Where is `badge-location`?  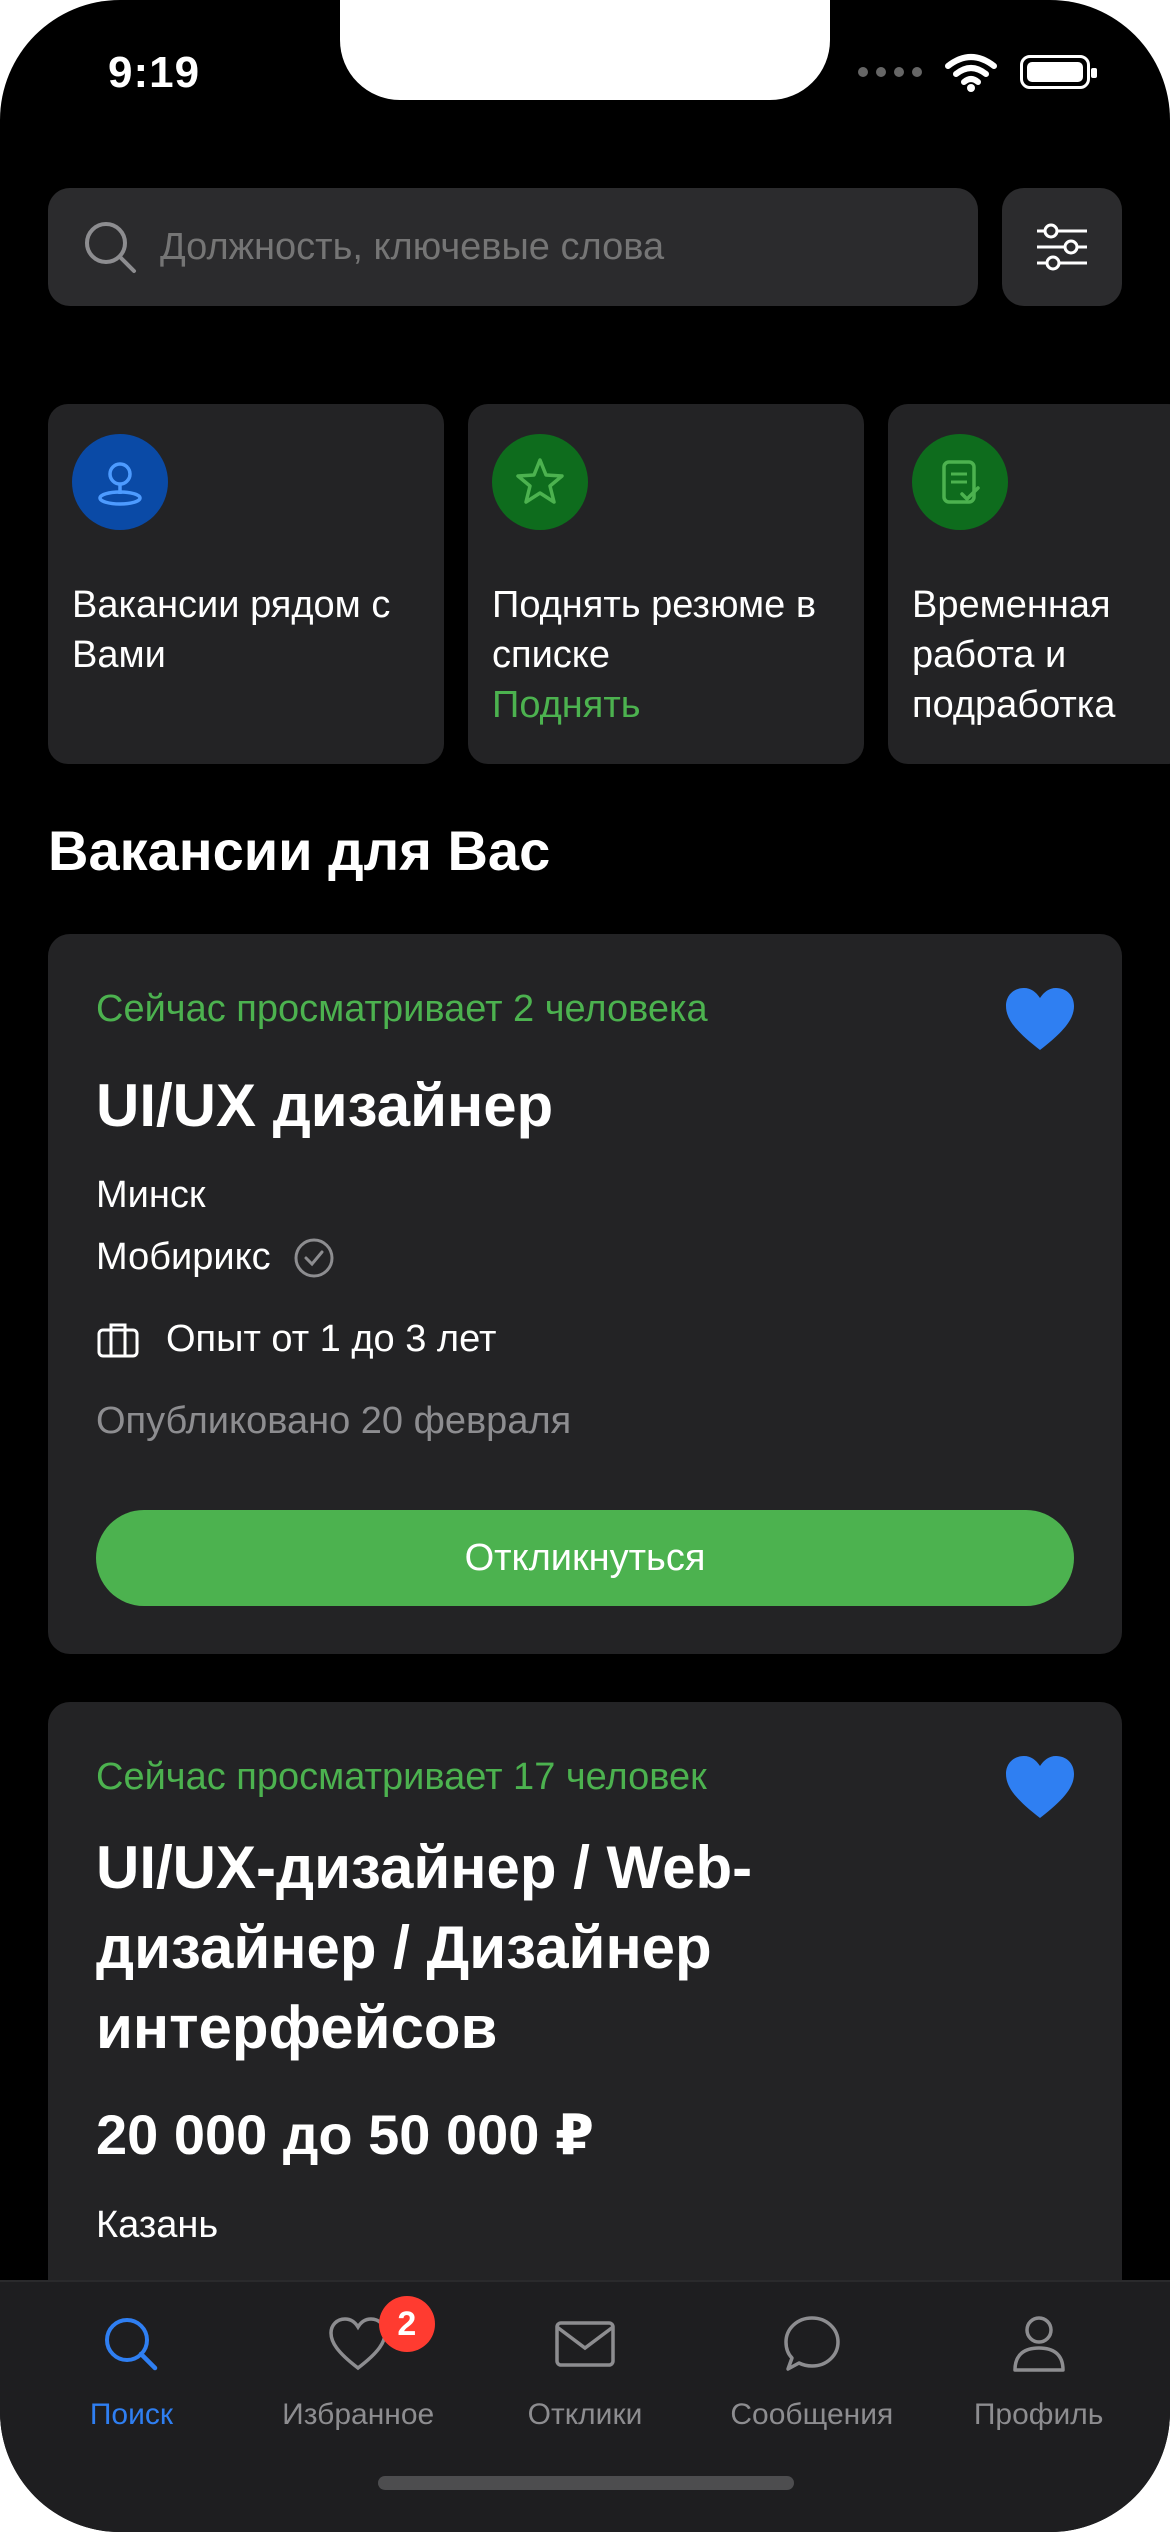 badge-location is located at coordinates (120, 482).